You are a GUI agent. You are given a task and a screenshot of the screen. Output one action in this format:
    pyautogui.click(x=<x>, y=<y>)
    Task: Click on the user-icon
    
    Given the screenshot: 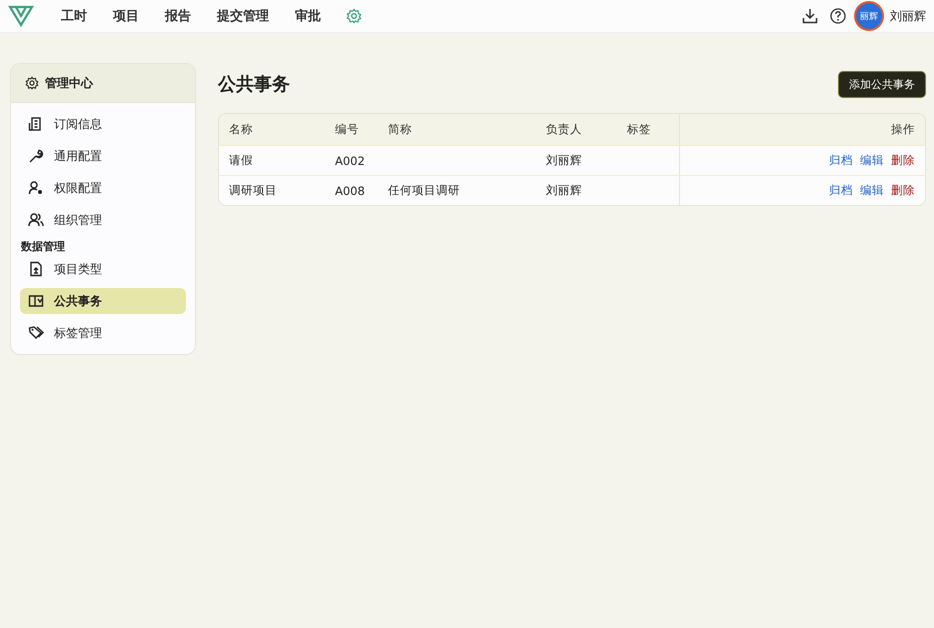 What is the action you would take?
    pyautogui.click(x=36, y=188)
    